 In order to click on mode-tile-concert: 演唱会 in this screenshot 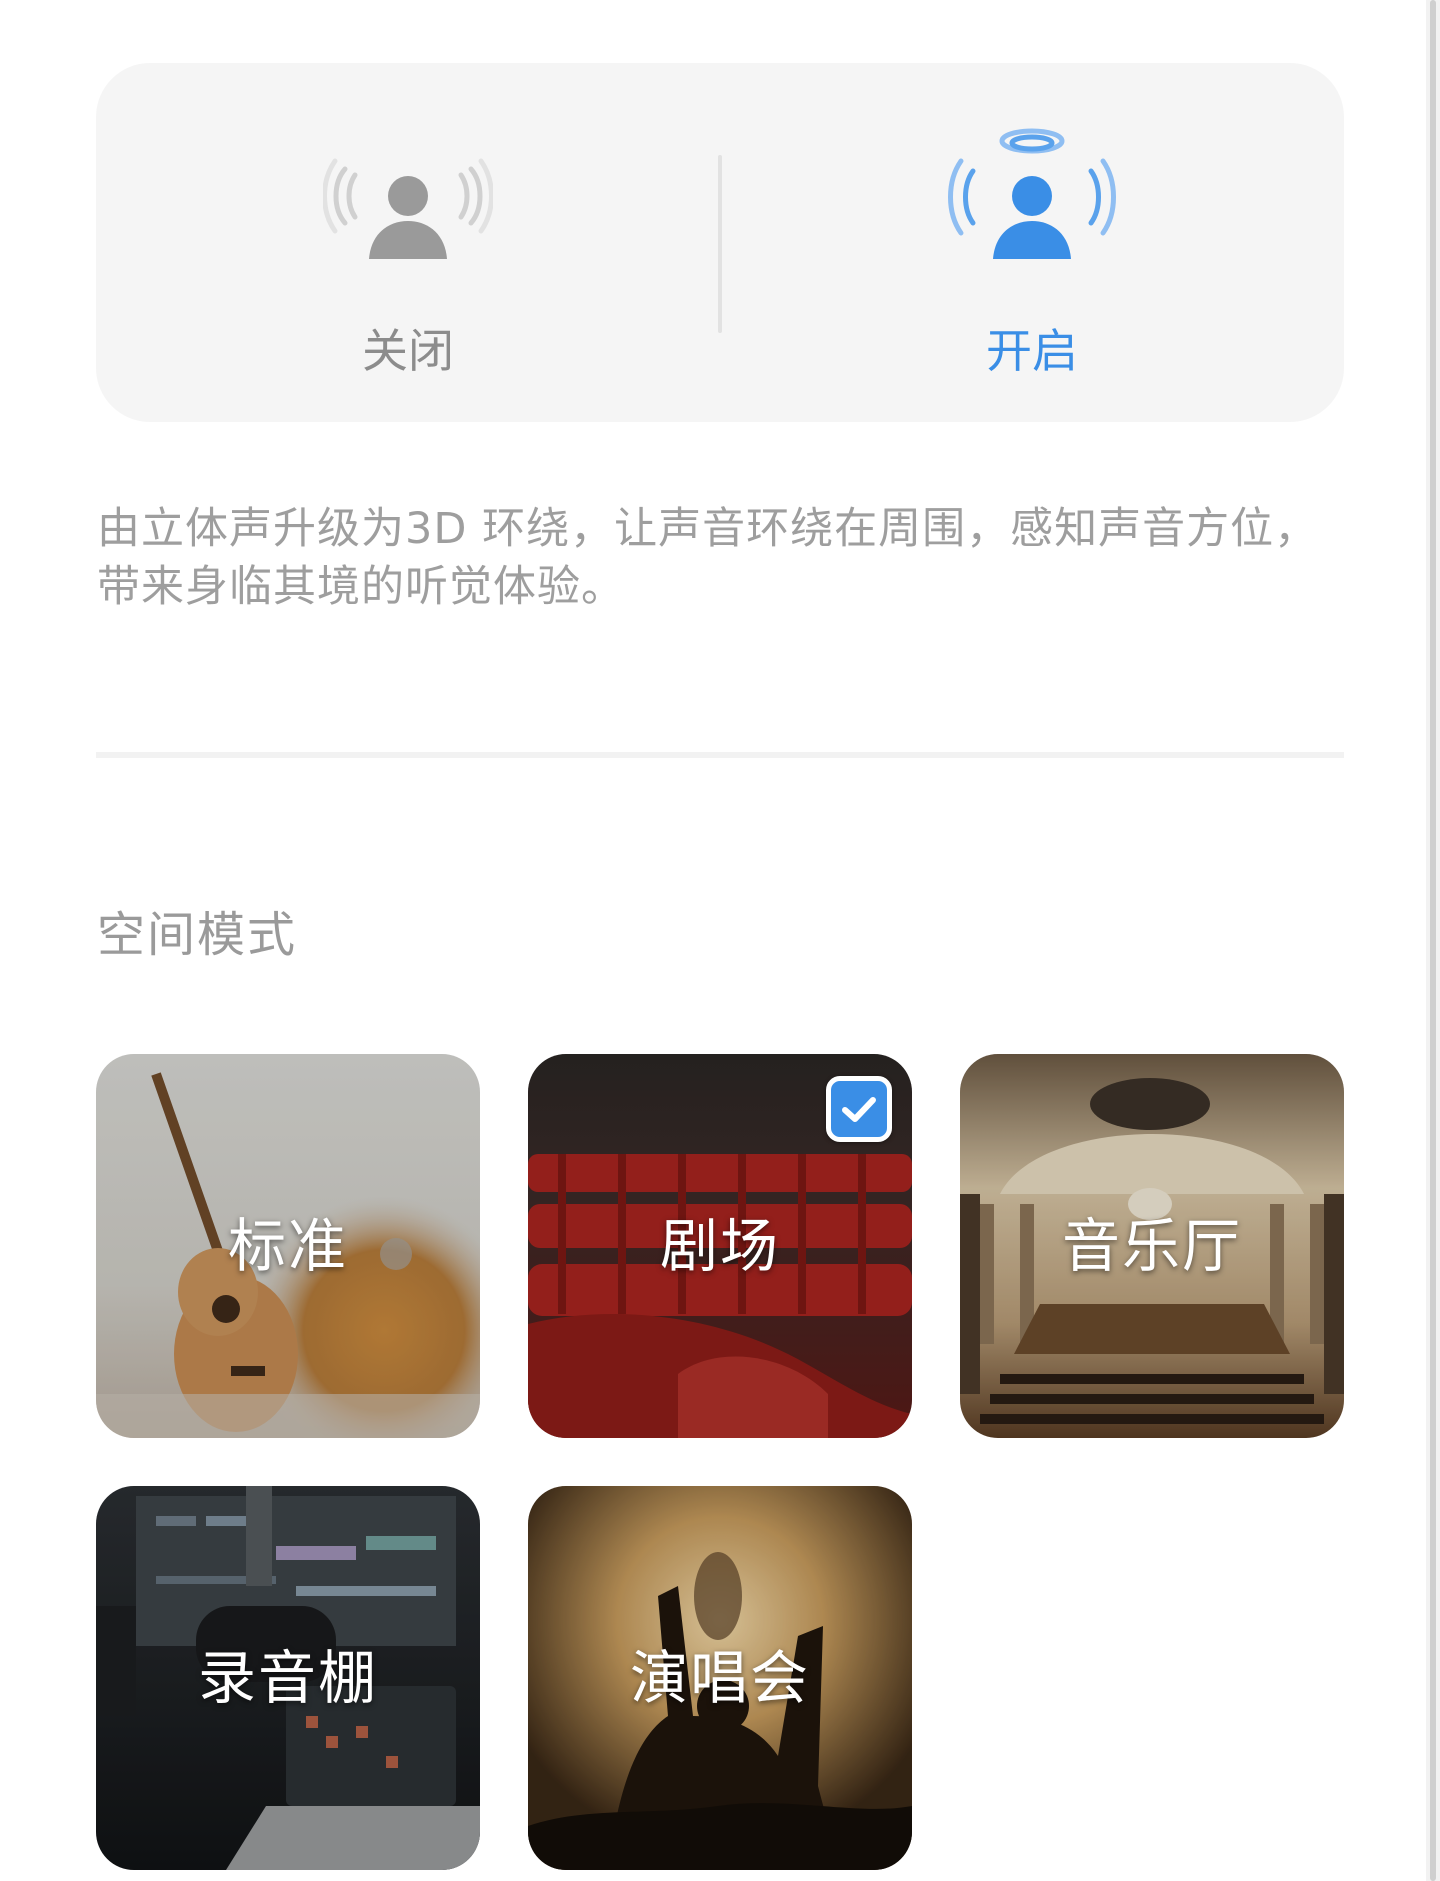, I will do `click(720, 1678)`.